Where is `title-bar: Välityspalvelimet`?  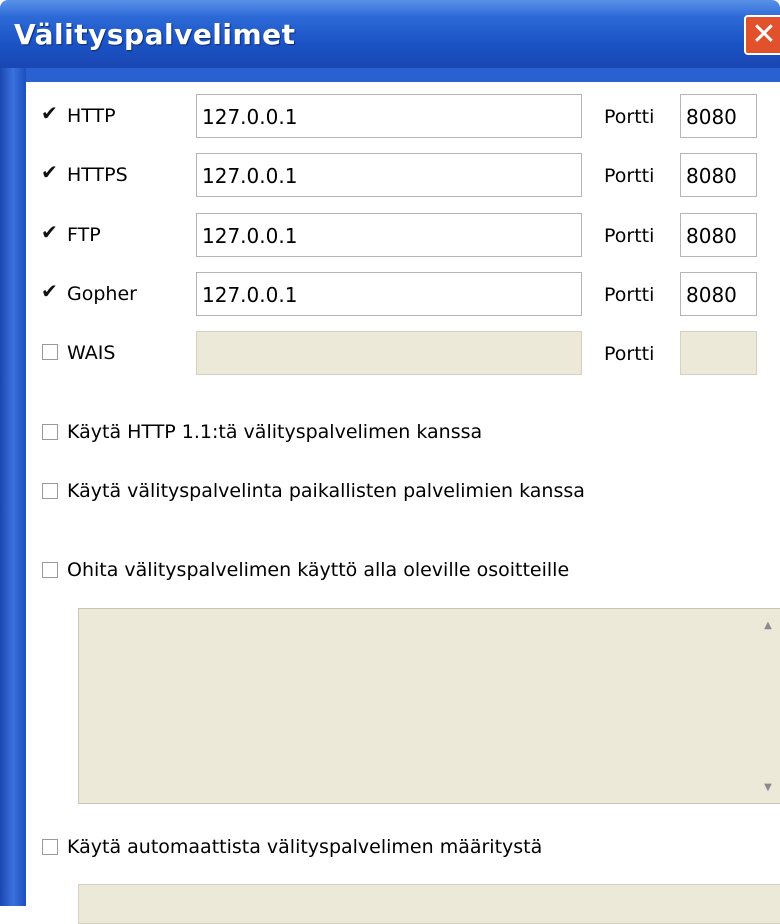 title-bar: Välityspalvelimet is located at coordinates (390, 34).